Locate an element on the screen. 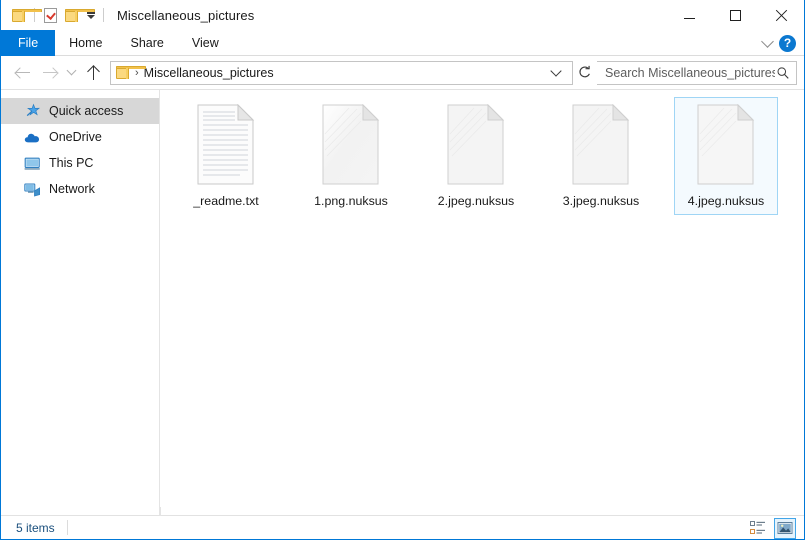 This screenshot has height=540, width=805. sidebar-item-onedrive: OneDrive is located at coordinates (80, 137).